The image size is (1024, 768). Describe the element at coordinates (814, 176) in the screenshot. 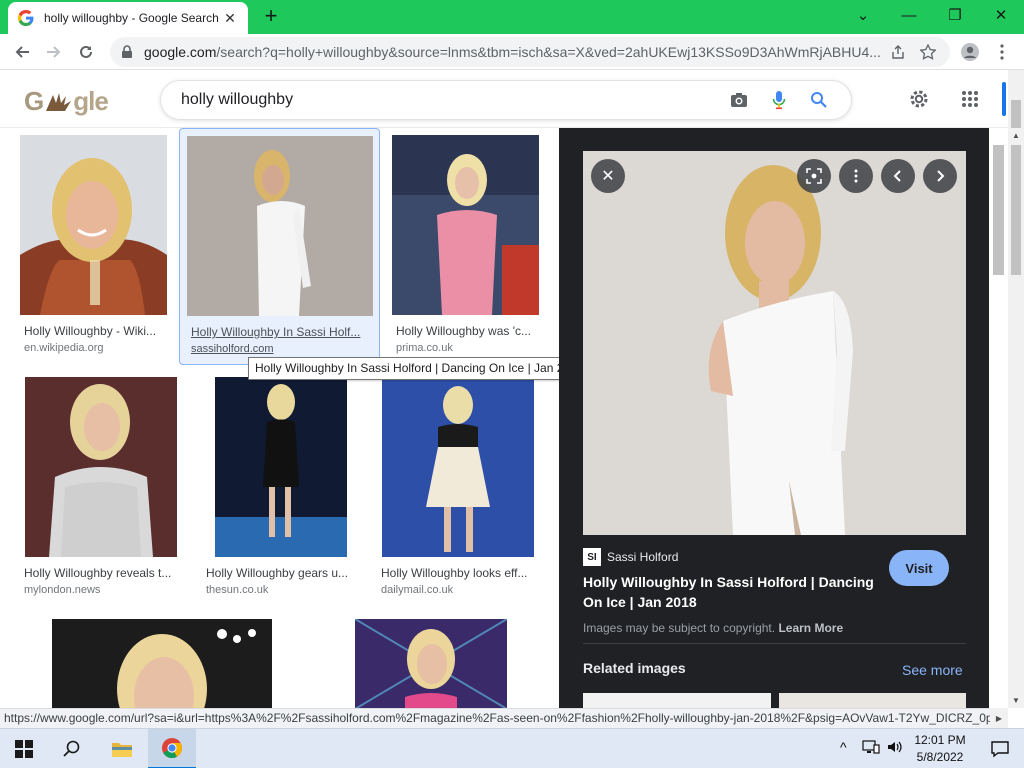

I see `lens-search-icon` at that location.